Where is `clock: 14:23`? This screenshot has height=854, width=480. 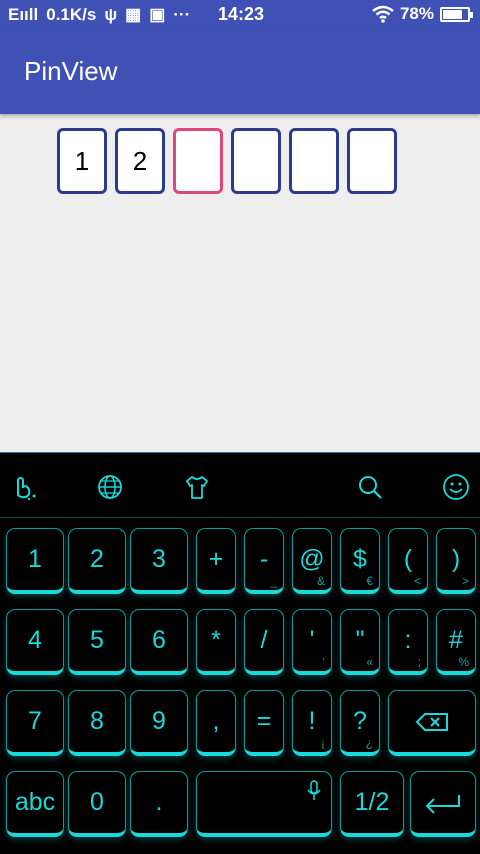
clock: 14:23 is located at coordinates (241, 14).